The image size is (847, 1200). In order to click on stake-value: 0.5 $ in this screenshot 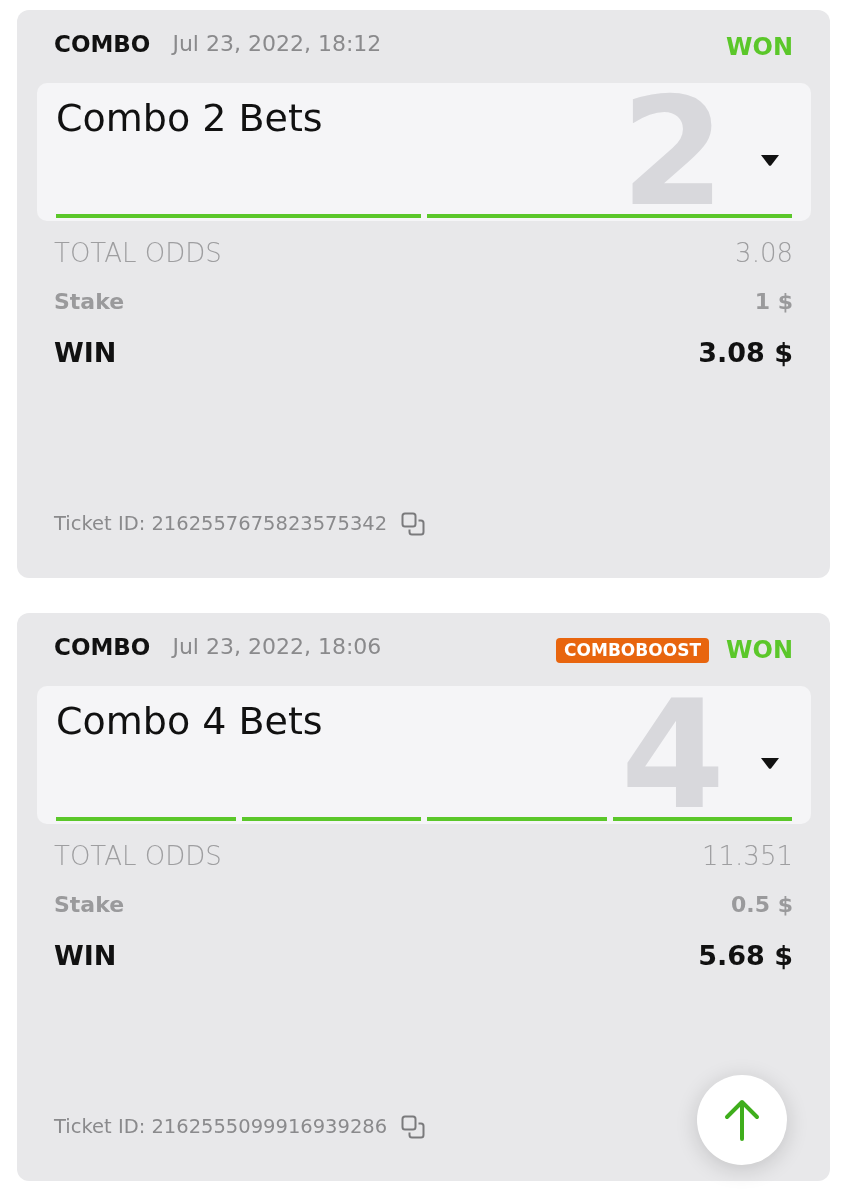, I will do `click(762, 905)`.